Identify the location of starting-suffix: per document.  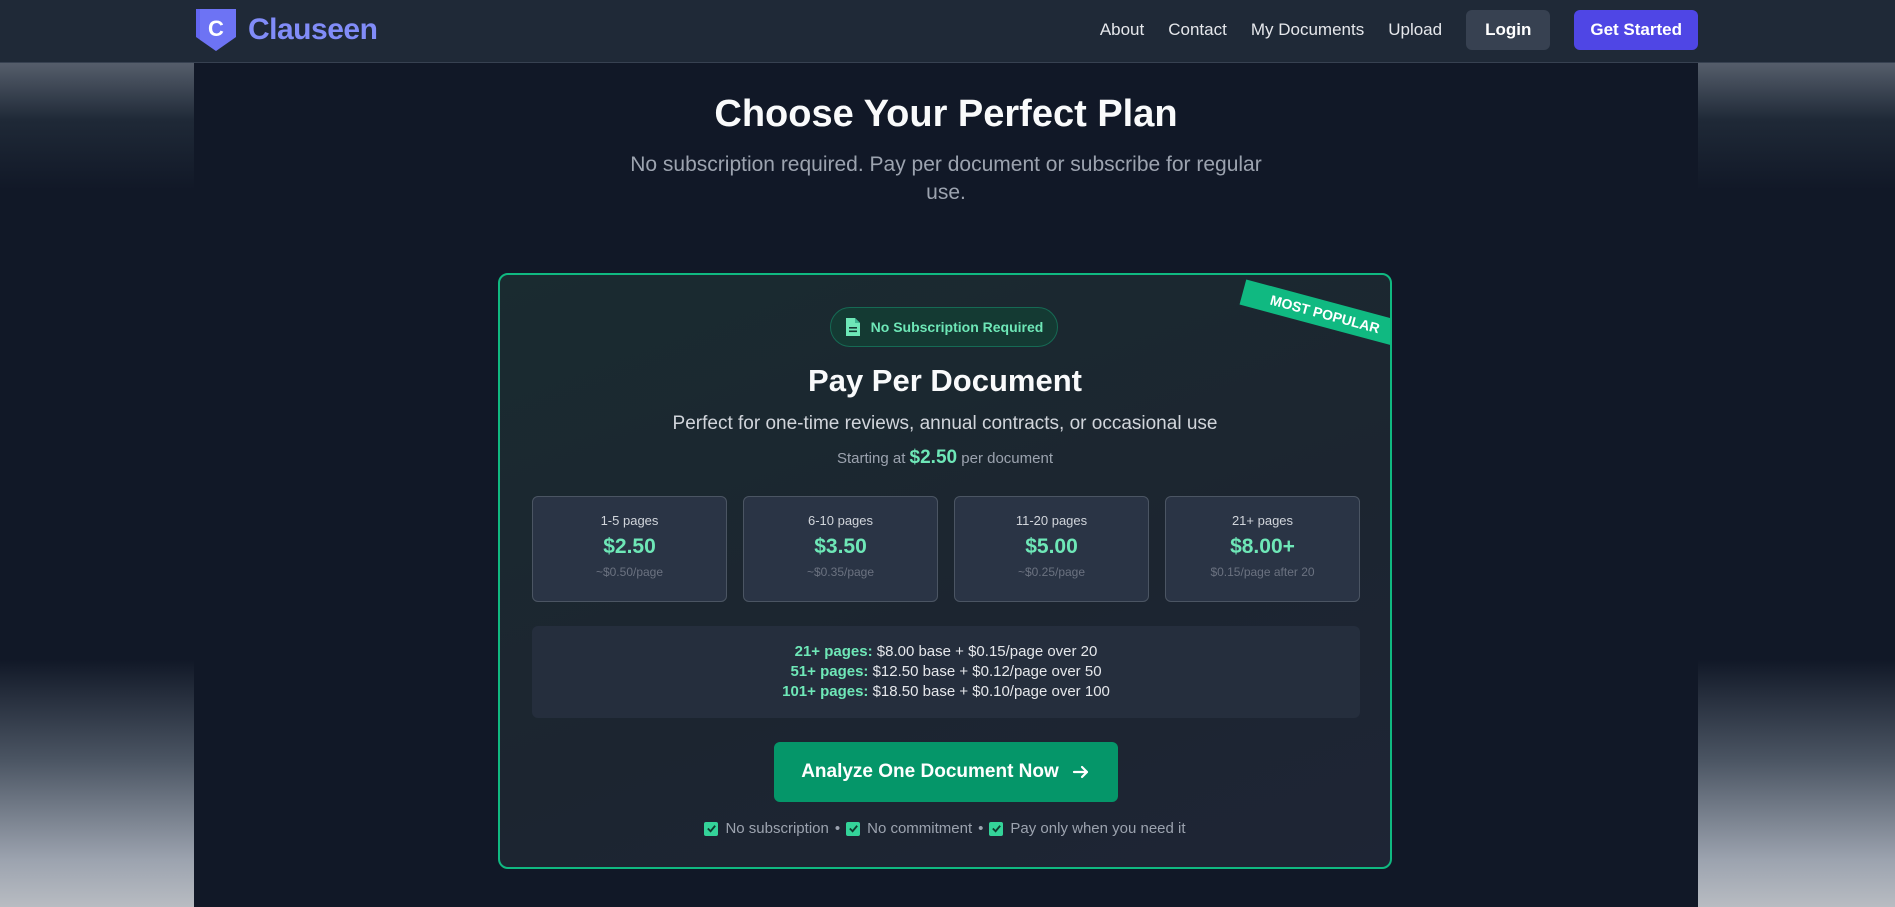
(1007, 458).